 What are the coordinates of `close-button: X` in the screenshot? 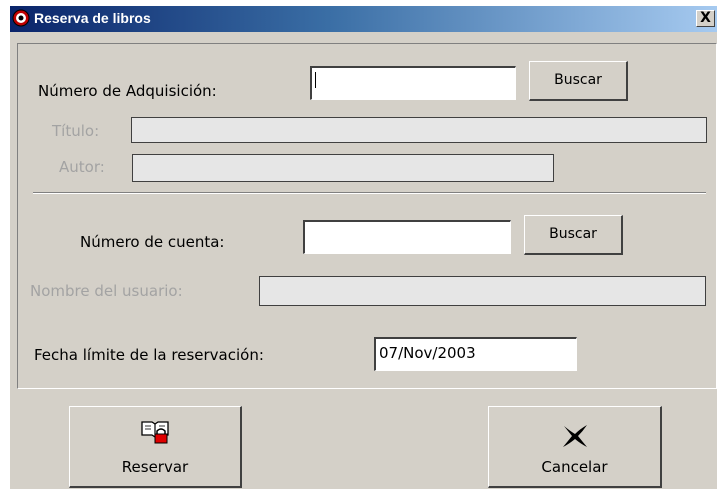 It's located at (705, 18).